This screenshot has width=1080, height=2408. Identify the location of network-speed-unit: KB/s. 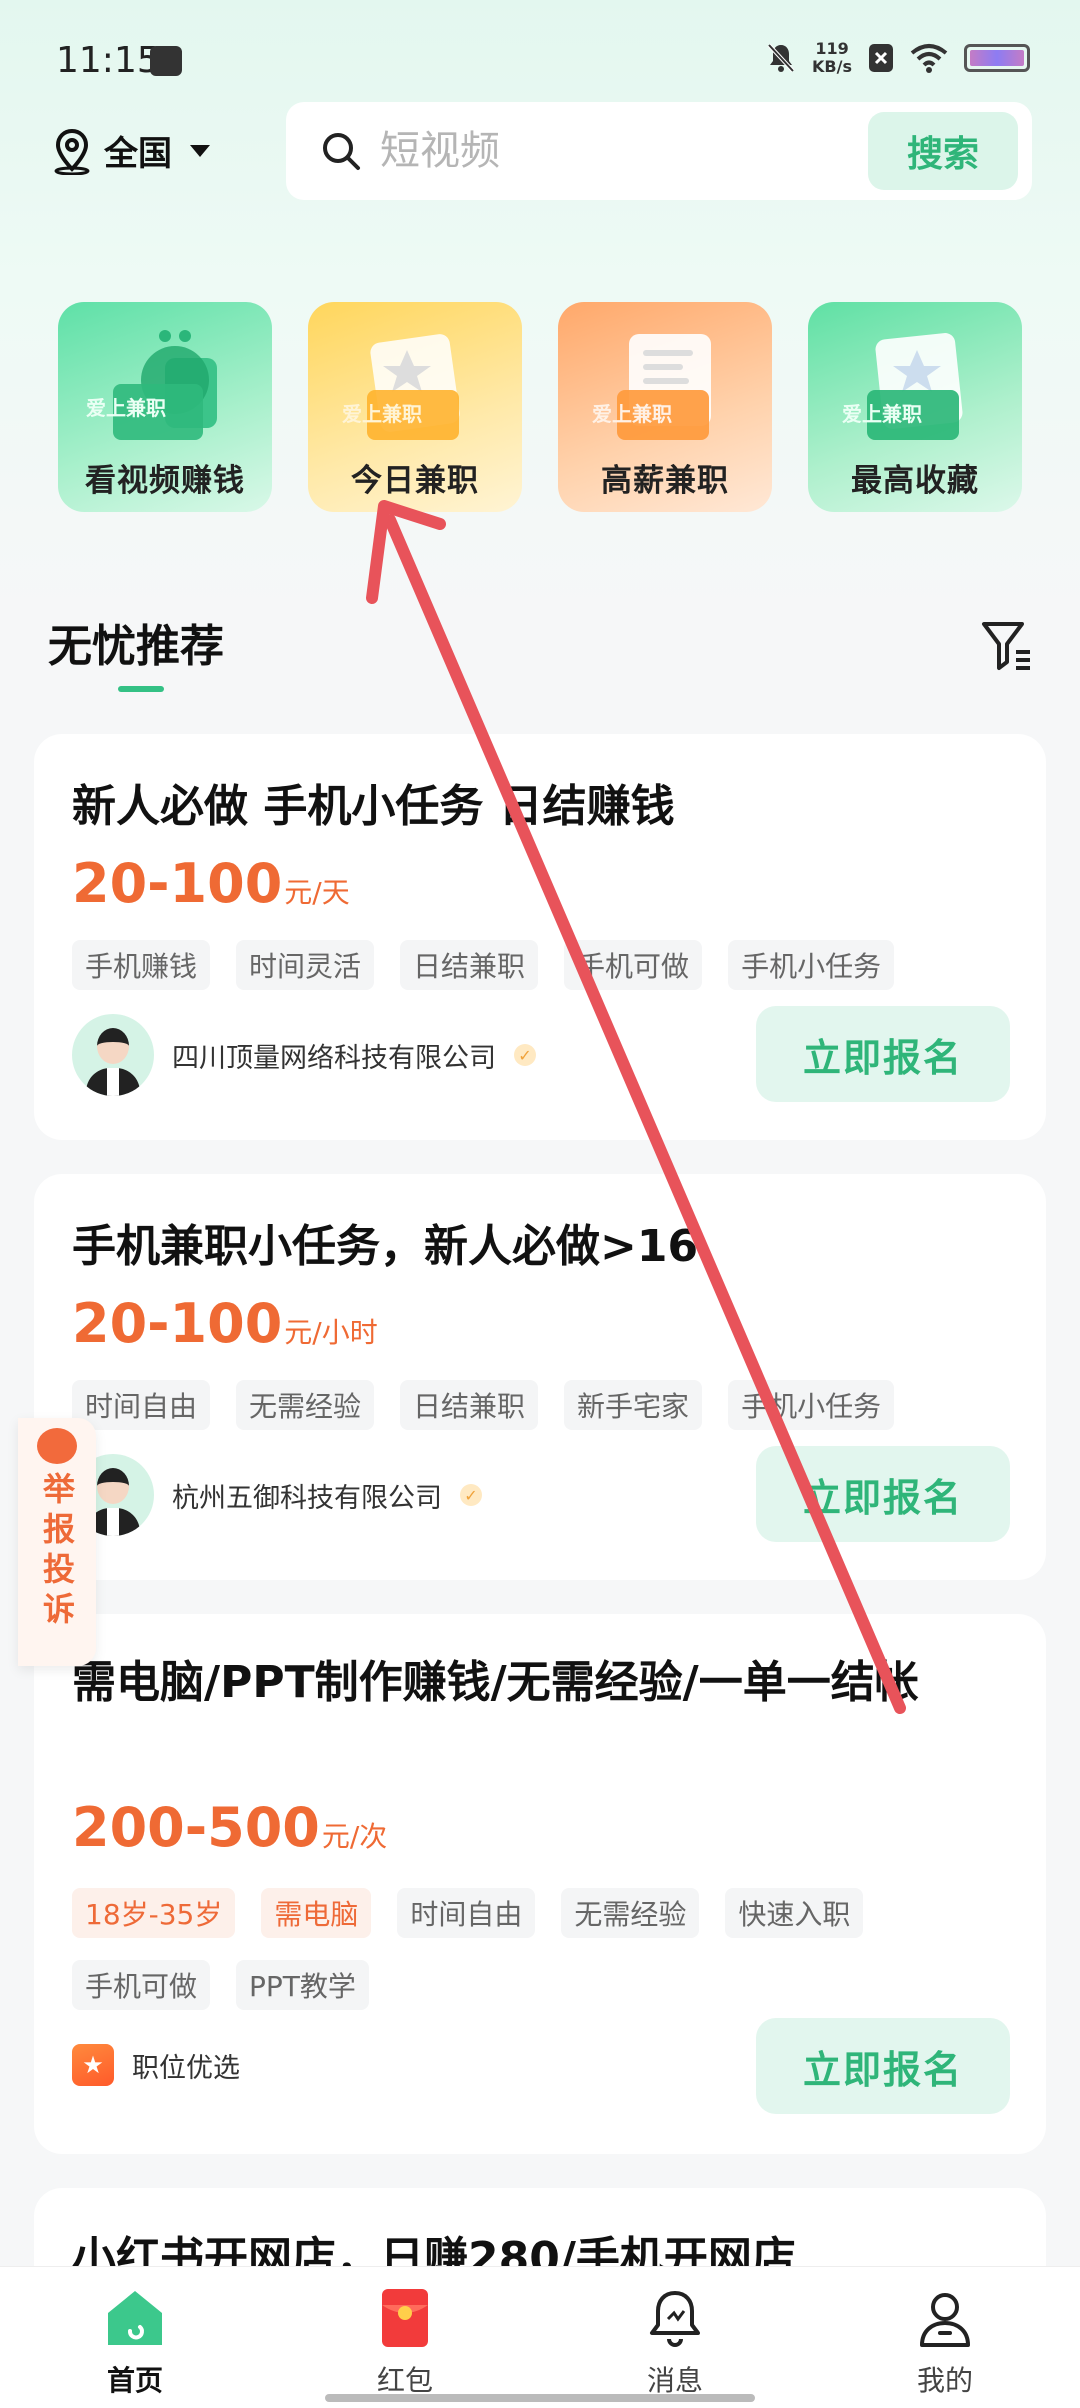
(832, 66).